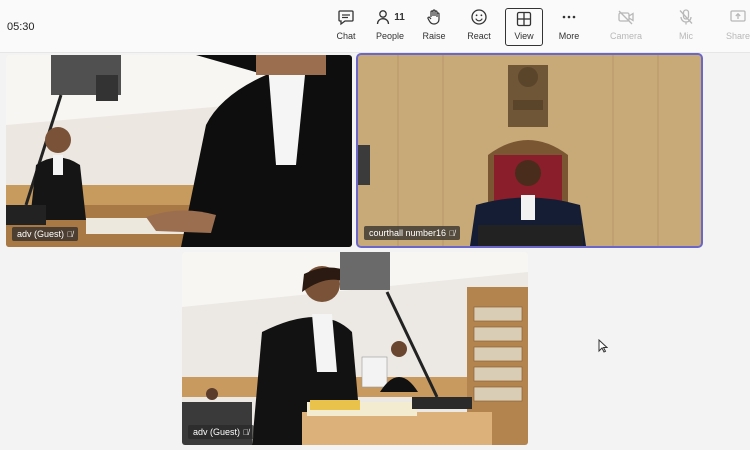 Image resolution: width=750 pixels, height=450 pixels. What do you see at coordinates (686, 36) in the screenshot?
I see `mic-label: Mic` at bounding box center [686, 36].